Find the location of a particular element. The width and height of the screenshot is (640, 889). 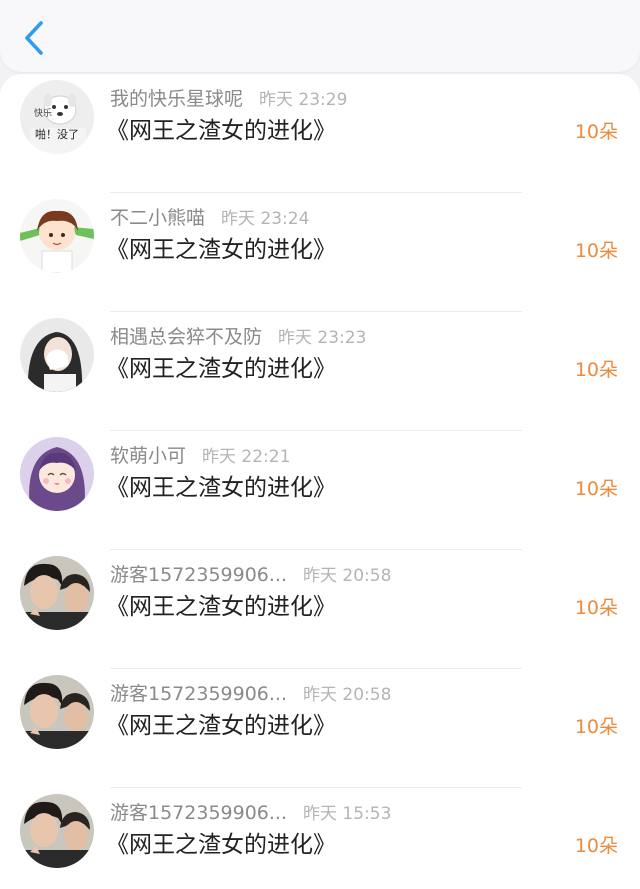

timestamp: 昨天 23:24 is located at coordinates (265, 219).